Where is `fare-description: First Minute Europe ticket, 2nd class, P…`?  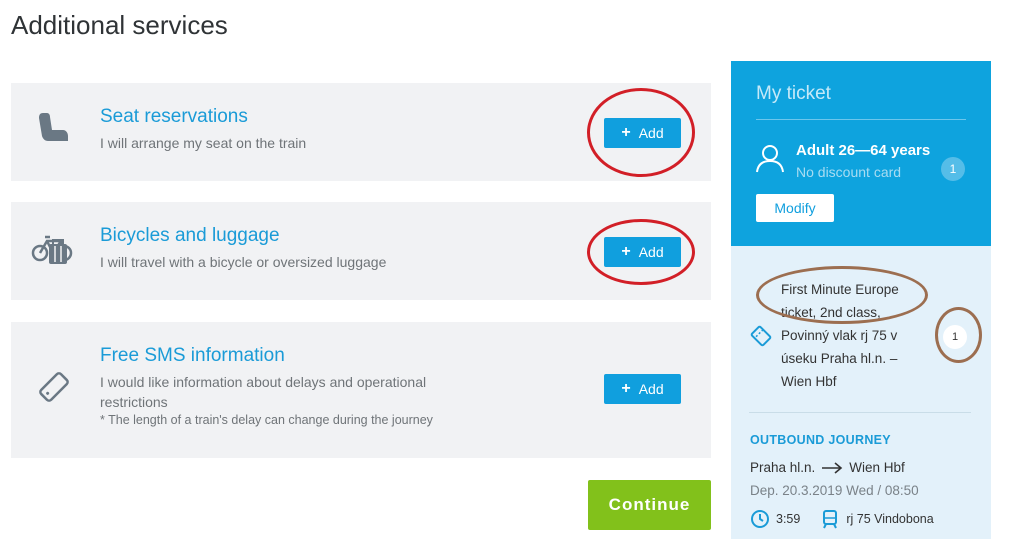
fare-description: First Minute Europe ticket, 2nd class, P… is located at coordinates (840, 335).